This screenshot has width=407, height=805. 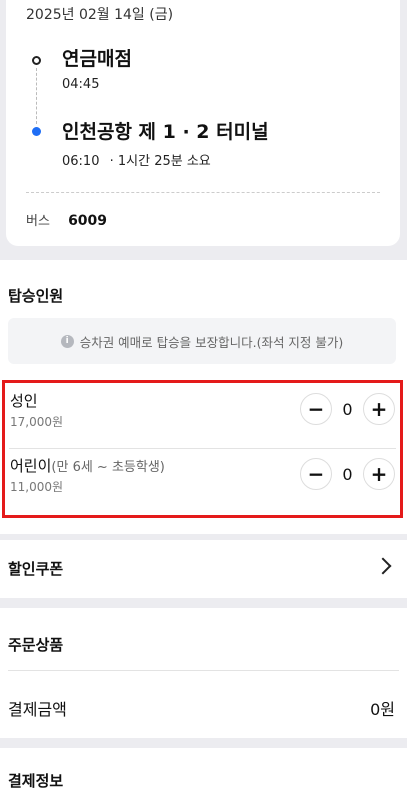 I want to click on order-divider, so click(x=203, y=670).